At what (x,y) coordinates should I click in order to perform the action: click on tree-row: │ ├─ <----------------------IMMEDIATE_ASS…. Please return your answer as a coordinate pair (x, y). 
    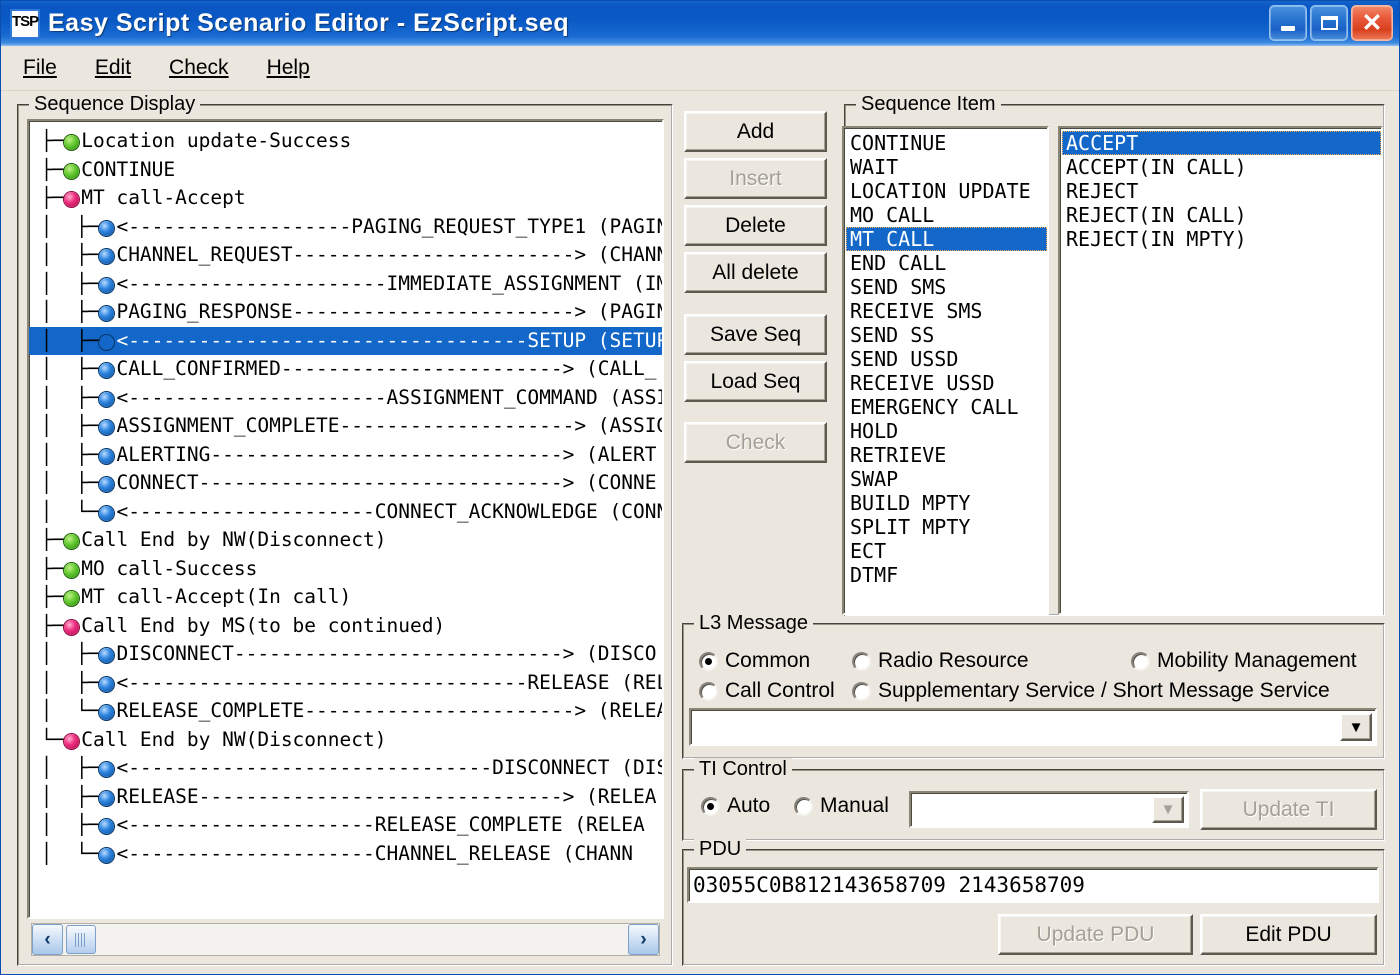
    Looking at the image, I should click on (345, 284).